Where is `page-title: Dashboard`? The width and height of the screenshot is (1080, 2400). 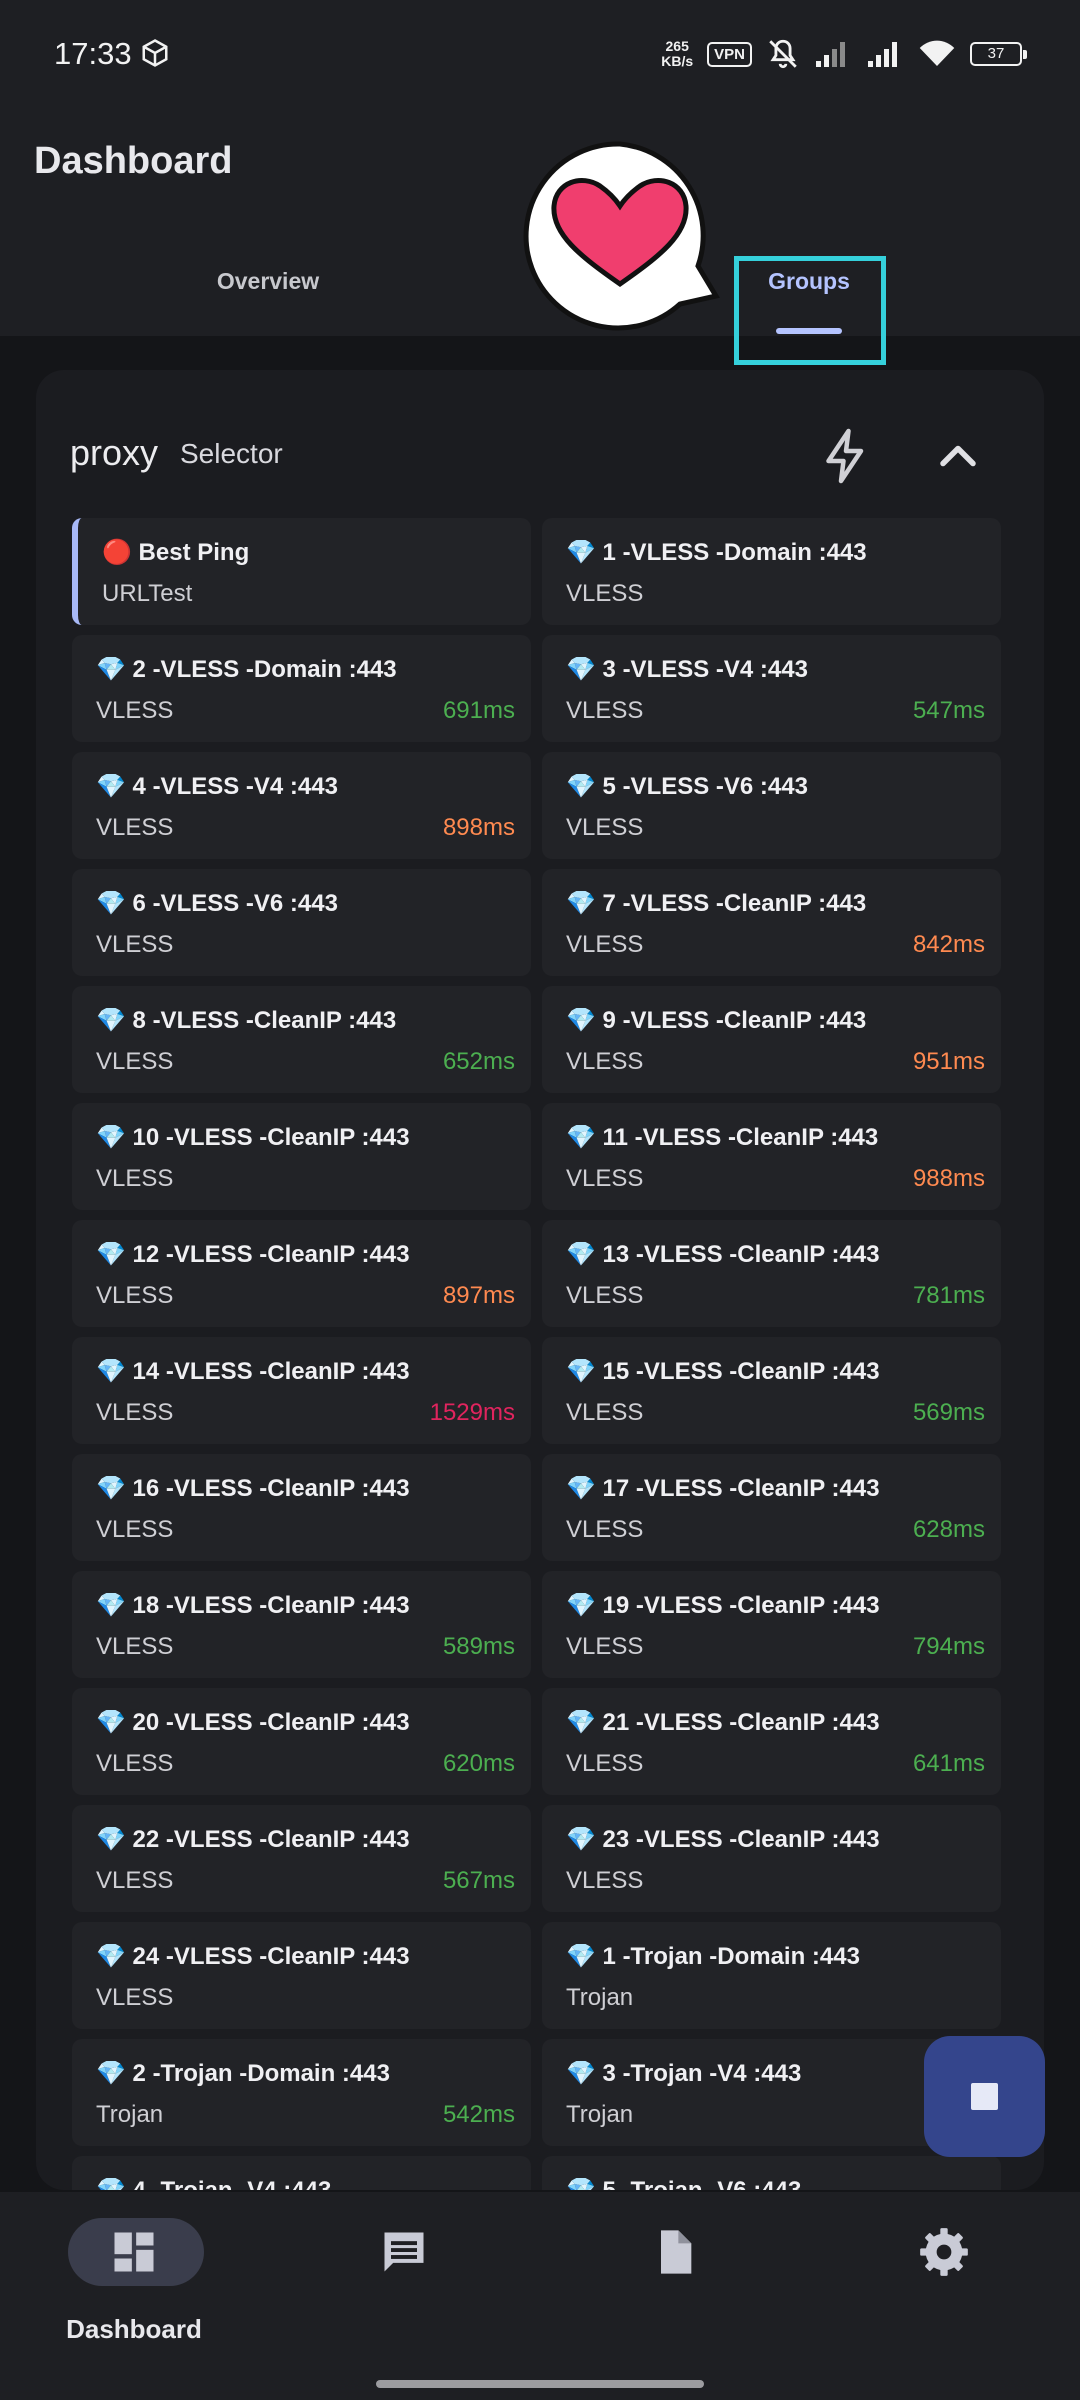 page-title: Dashboard is located at coordinates (133, 161).